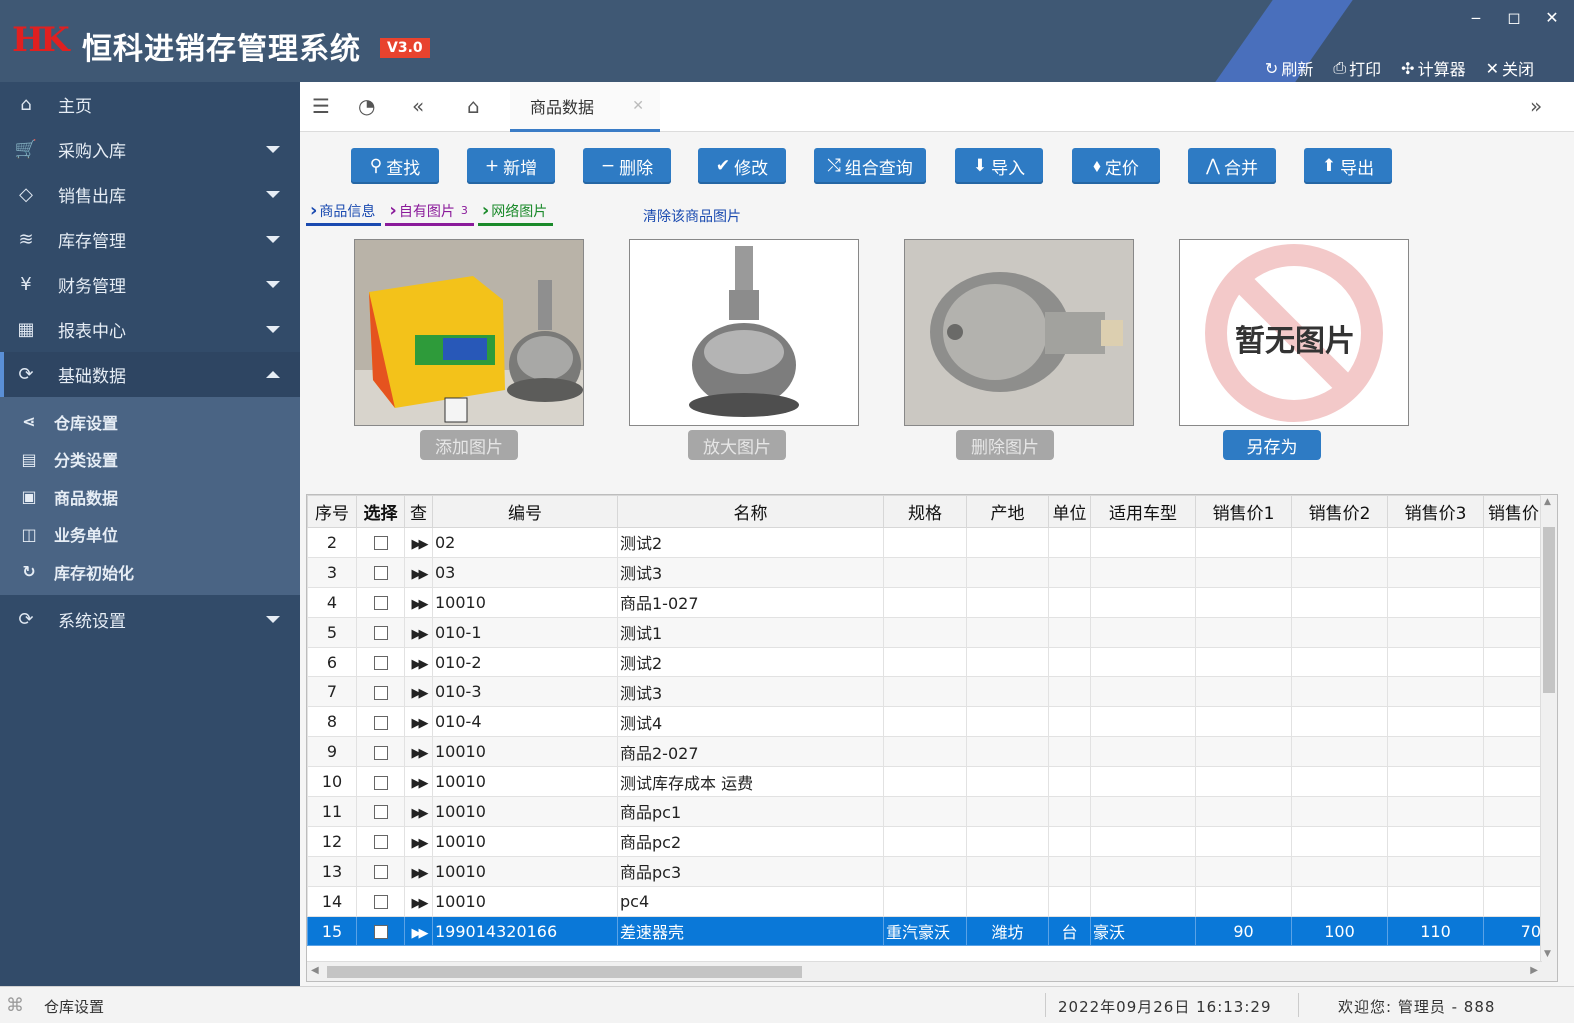 The width and height of the screenshot is (1574, 1023). What do you see at coordinates (150, 460) in the screenshot?
I see `submenu-item-1: ▤ 分类设置` at bounding box center [150, 460].